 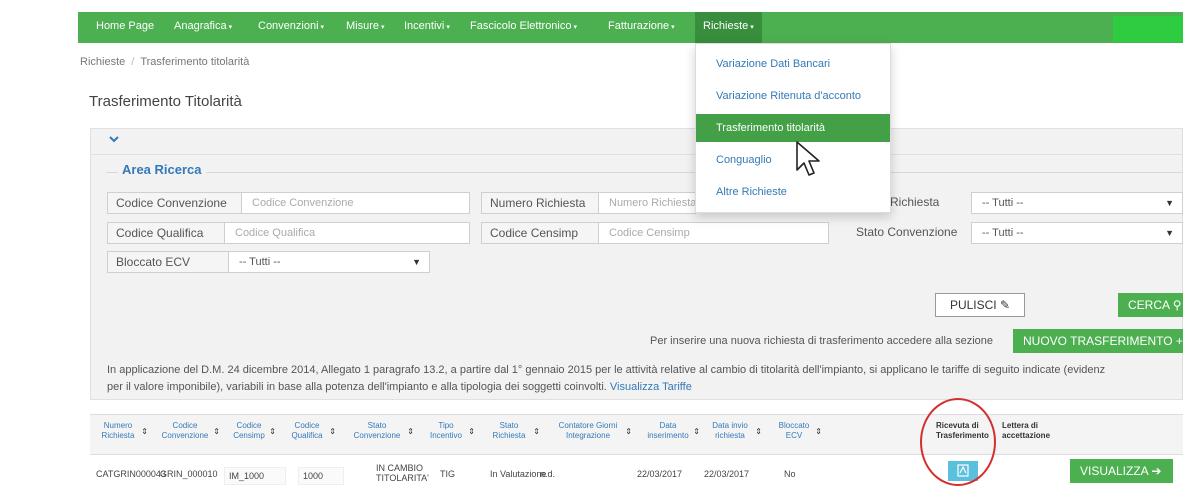 What do you see at coordinates (355, 203) in the screenshot?
I see `codice-convenzione-input: Codice Convenzione` at bounding box center [355, 203].